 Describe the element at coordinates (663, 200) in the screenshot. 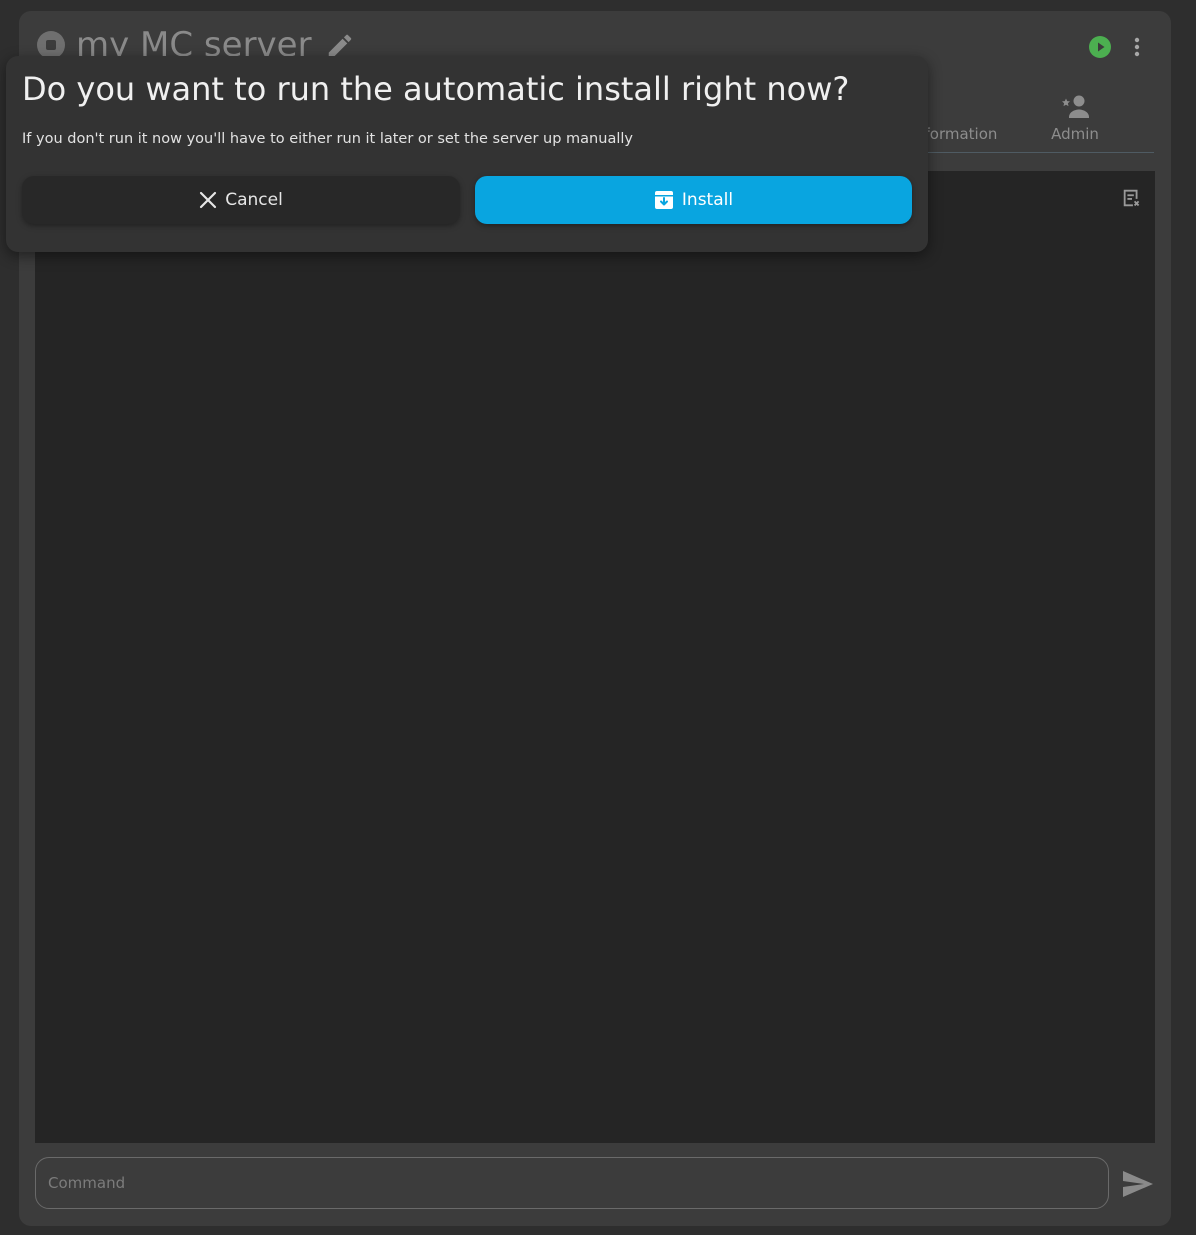

I see `archive-arrow-down-icon` at that location.